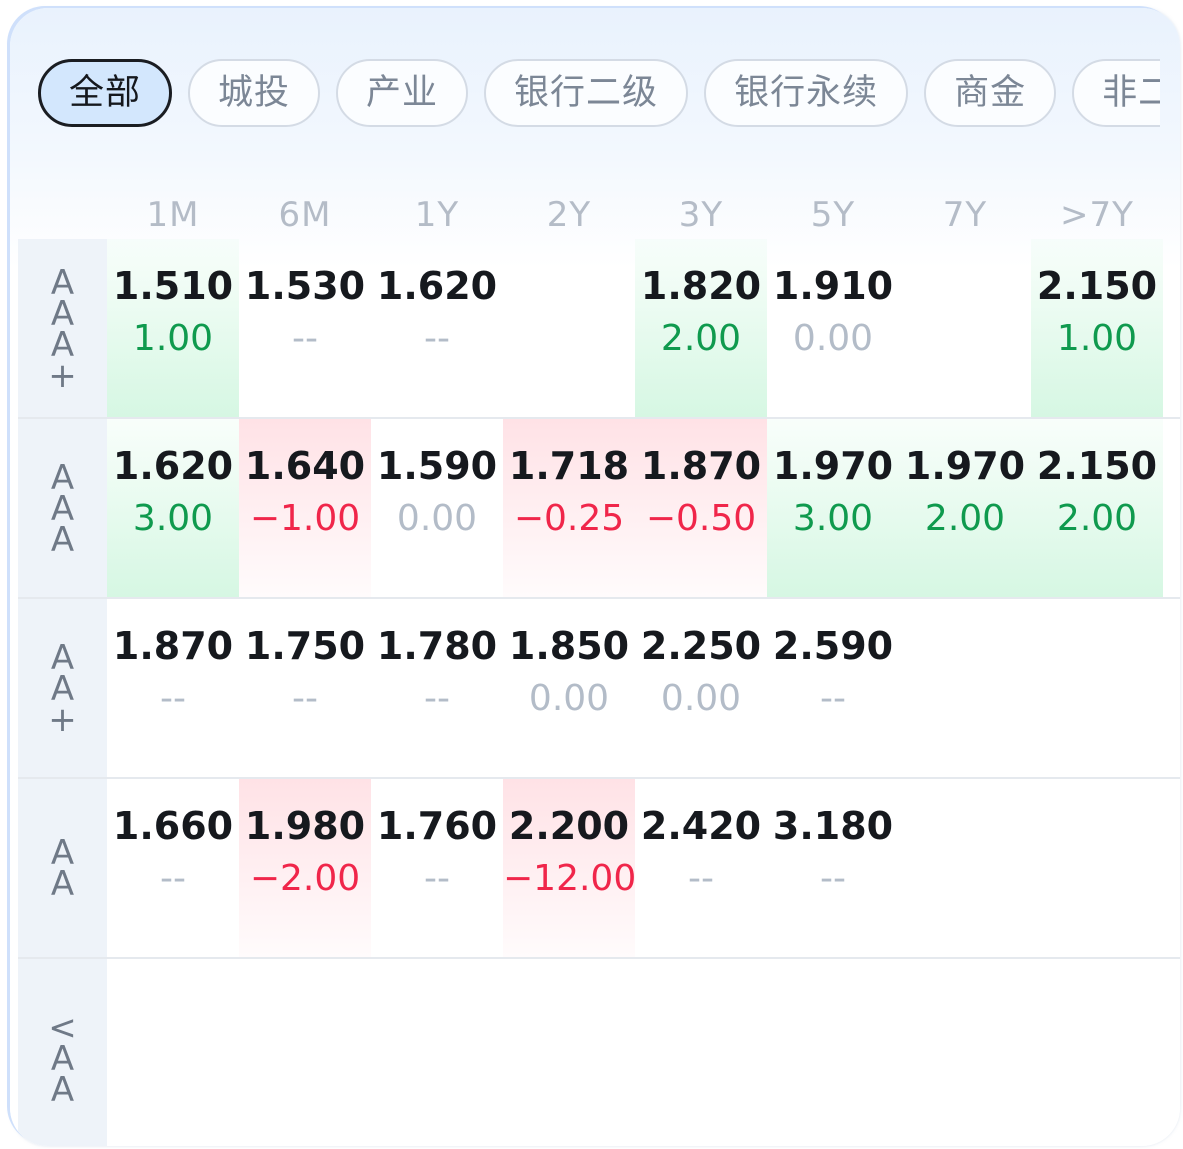 Image resolution: width=1183 pixels, height=1149 pixels. Describe the element at coordinates (305, 646) in the screenshot. I see `yield-value: 1.750` at that location.